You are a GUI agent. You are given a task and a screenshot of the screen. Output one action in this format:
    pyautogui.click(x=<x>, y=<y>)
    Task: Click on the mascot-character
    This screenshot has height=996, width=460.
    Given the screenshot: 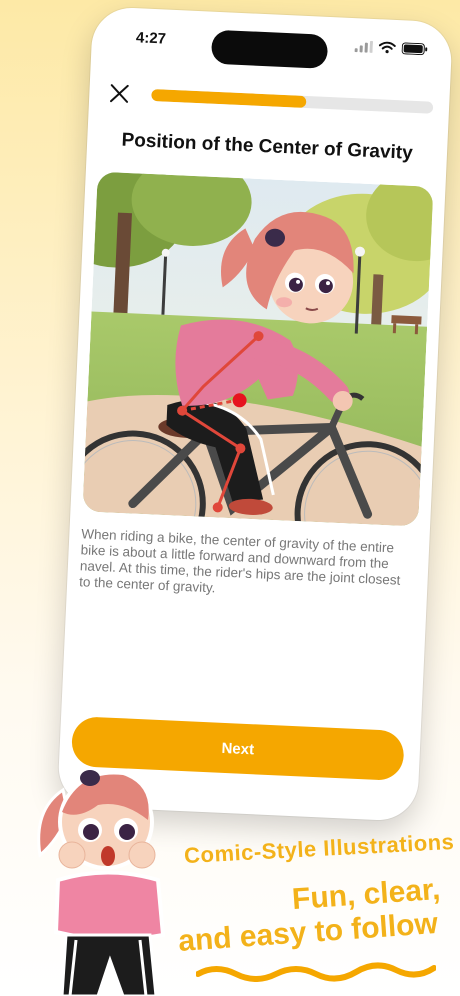 What is the action you would take?
    pyautogui.click(x=101, y=883)
    